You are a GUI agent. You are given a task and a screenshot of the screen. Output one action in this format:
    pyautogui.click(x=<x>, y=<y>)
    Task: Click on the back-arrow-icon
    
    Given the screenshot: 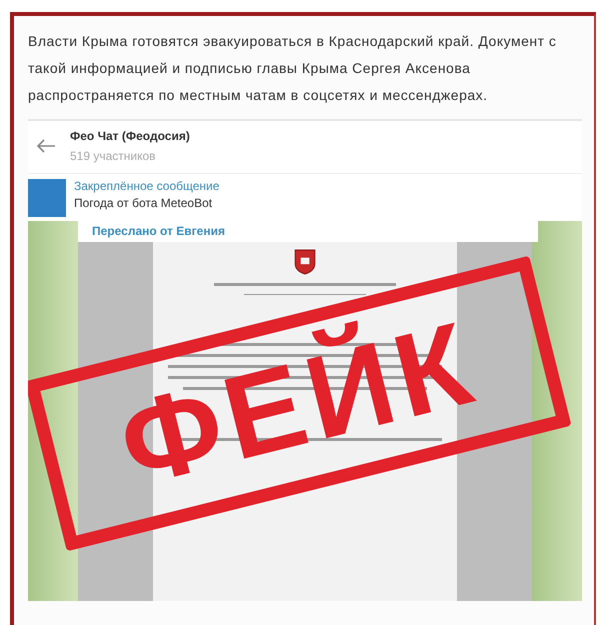 What is the action you would take?
    pyautogui.click(x=46, y=146)
    